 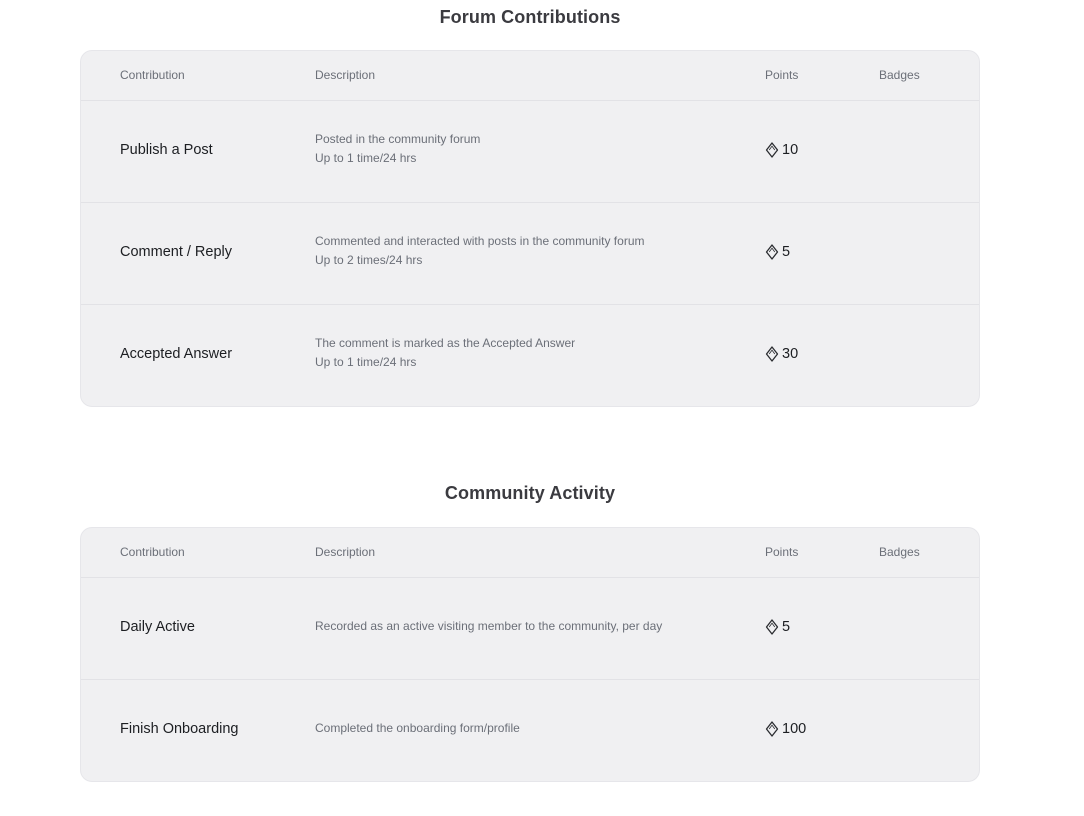 What do you see at coordinates (176, 354) in the screenshot?
I see `contribution-name: Accepted Answer` at bounding box center [176, 354].